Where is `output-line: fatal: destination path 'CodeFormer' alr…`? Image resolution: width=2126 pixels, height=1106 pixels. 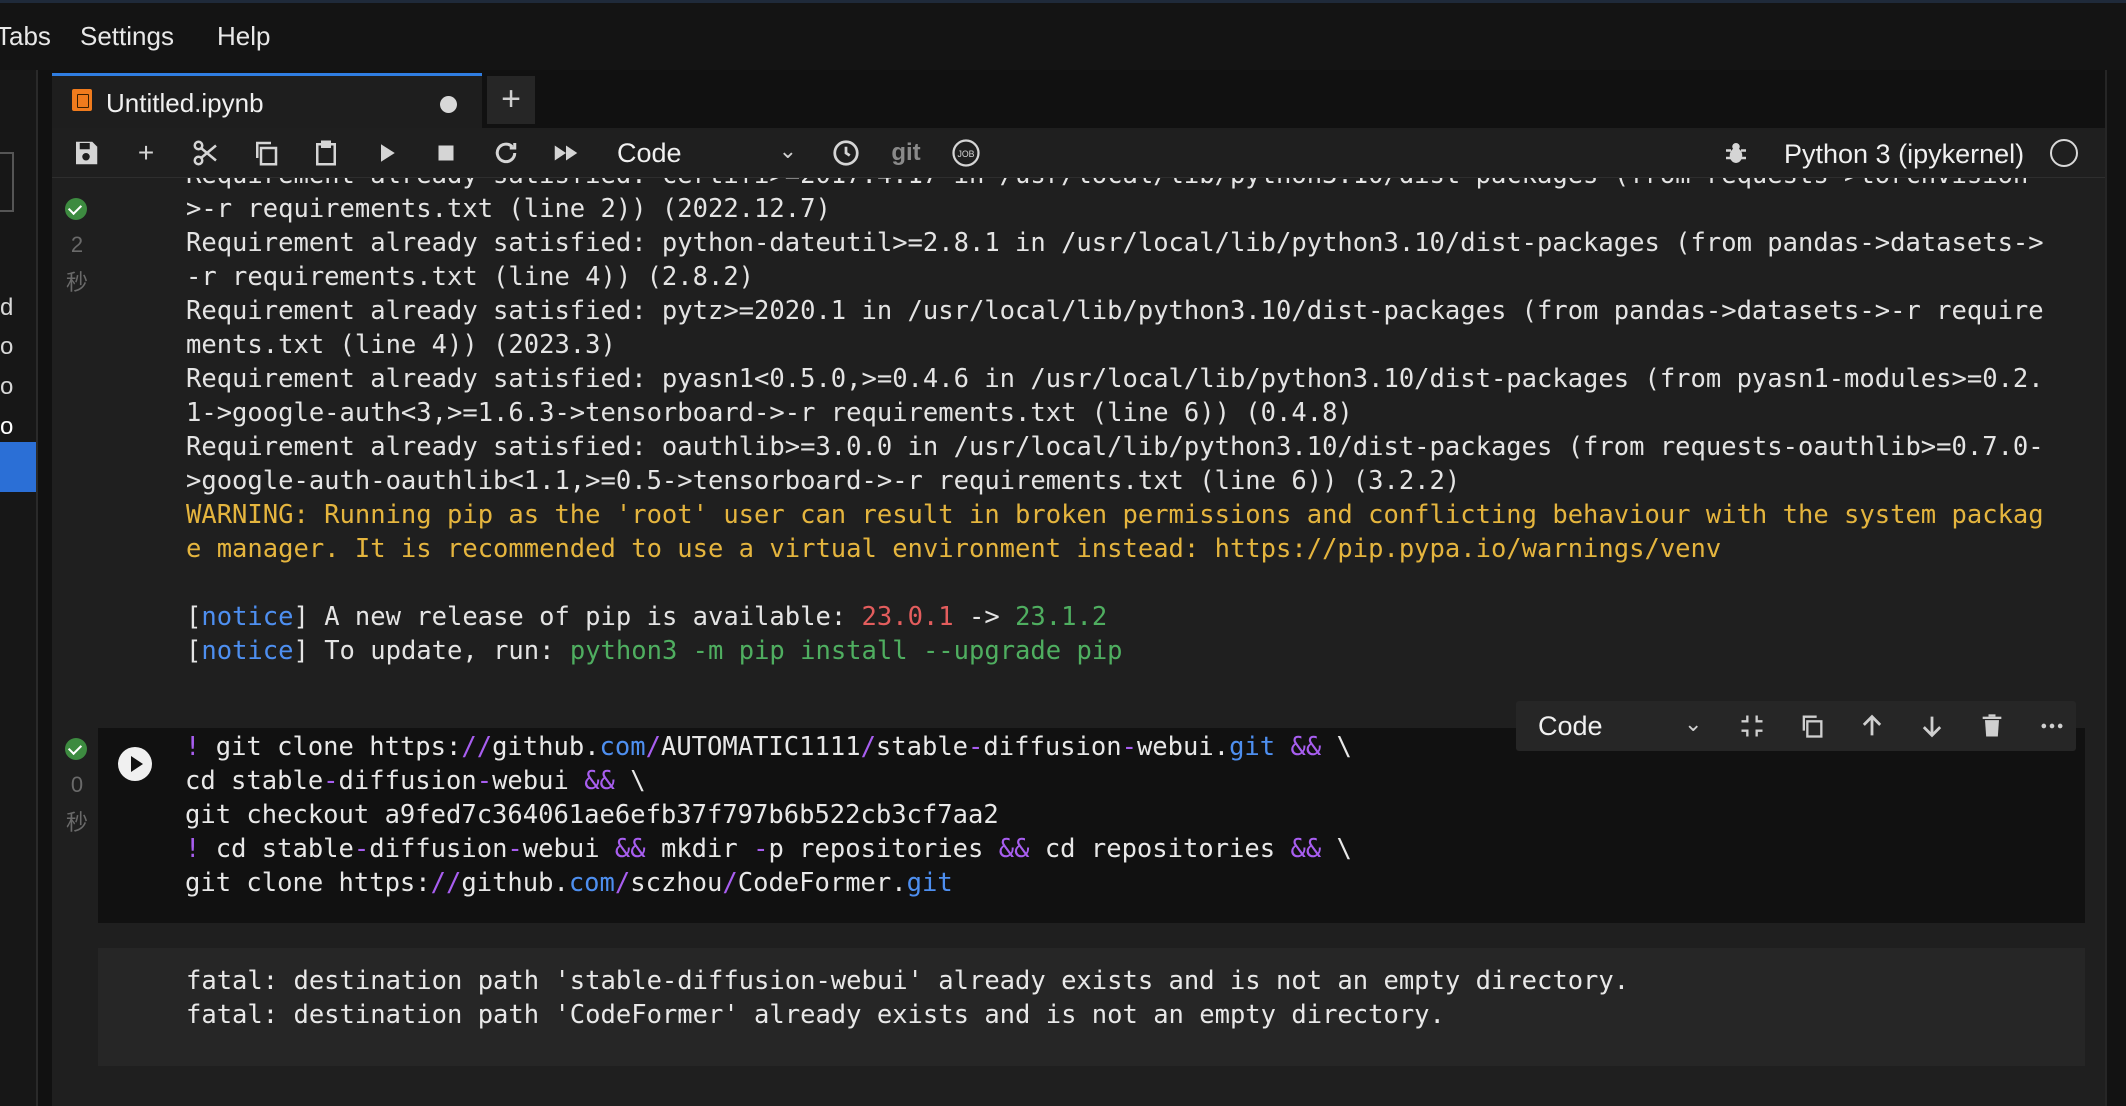 output-line: fatal: destination path 'CodeFormer' alr… is located at coordinates (815, 1015).